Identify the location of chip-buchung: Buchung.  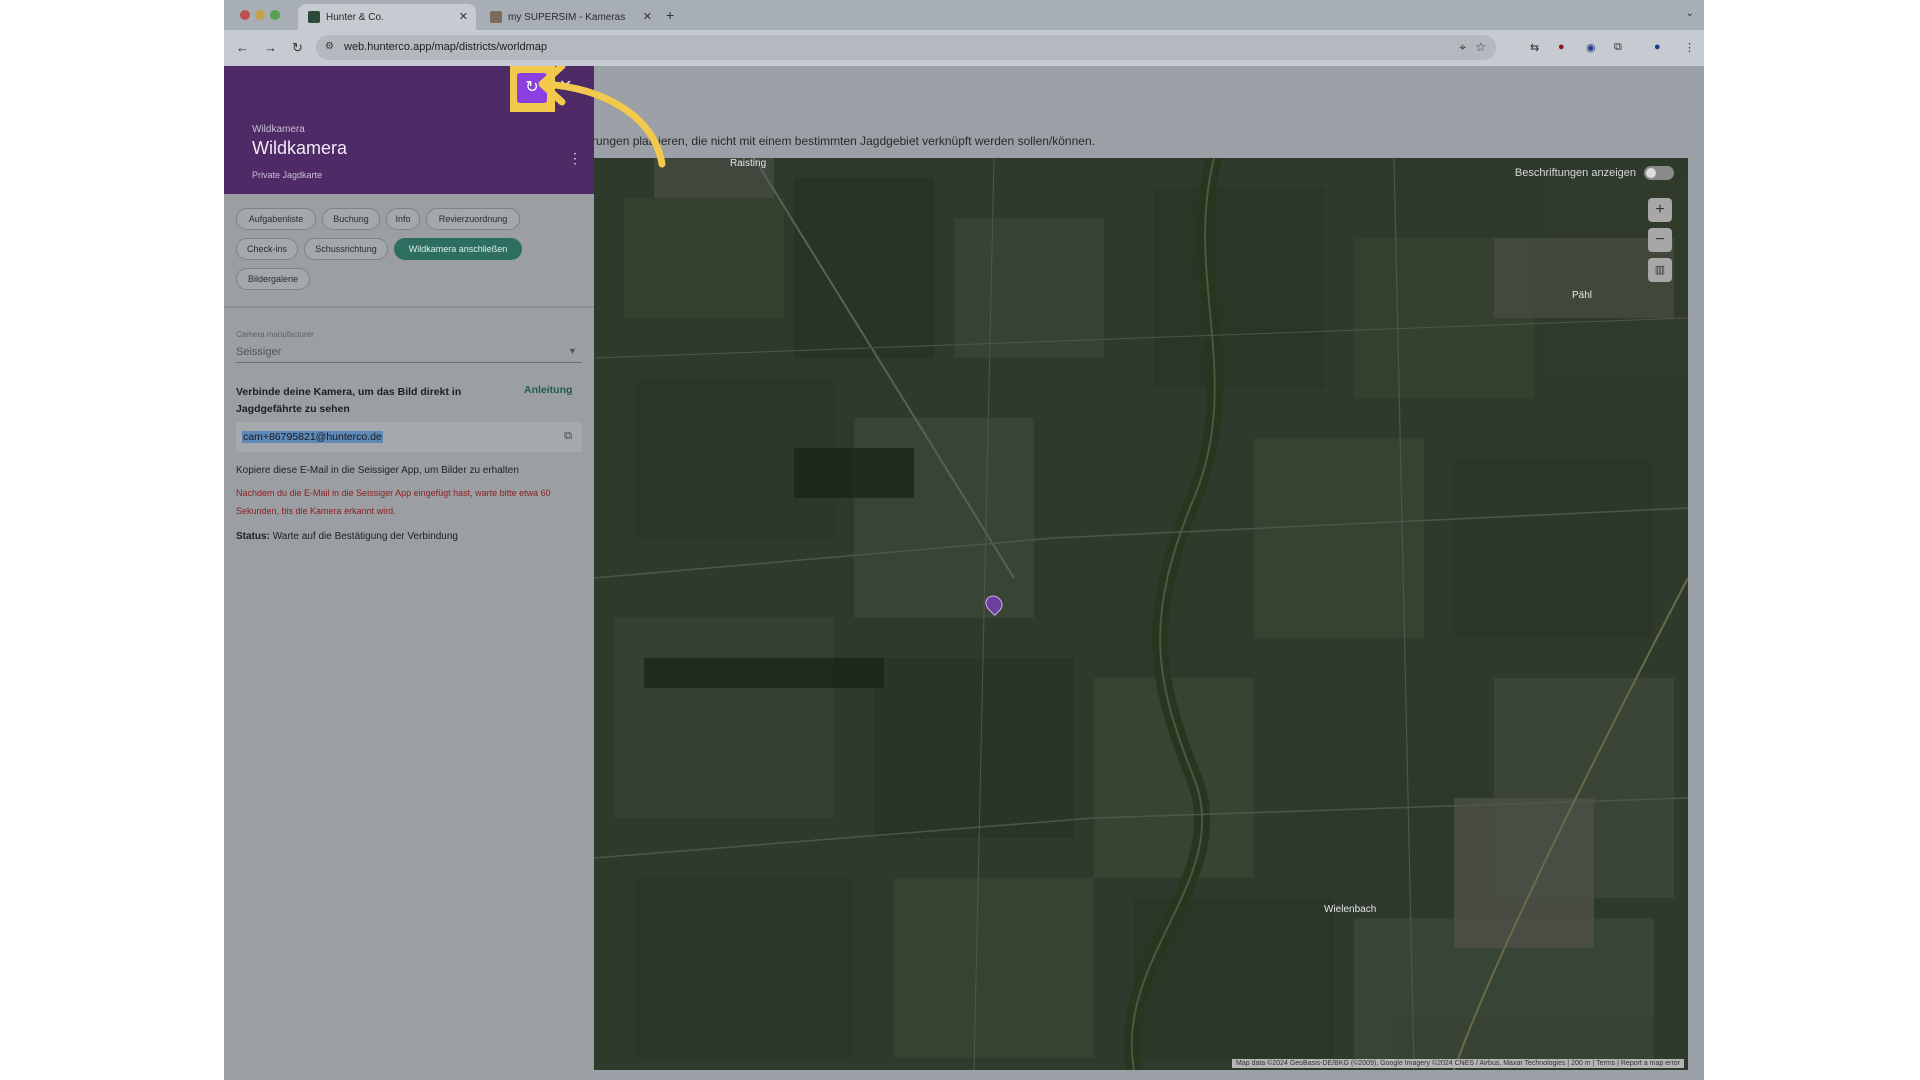
(351, 219).